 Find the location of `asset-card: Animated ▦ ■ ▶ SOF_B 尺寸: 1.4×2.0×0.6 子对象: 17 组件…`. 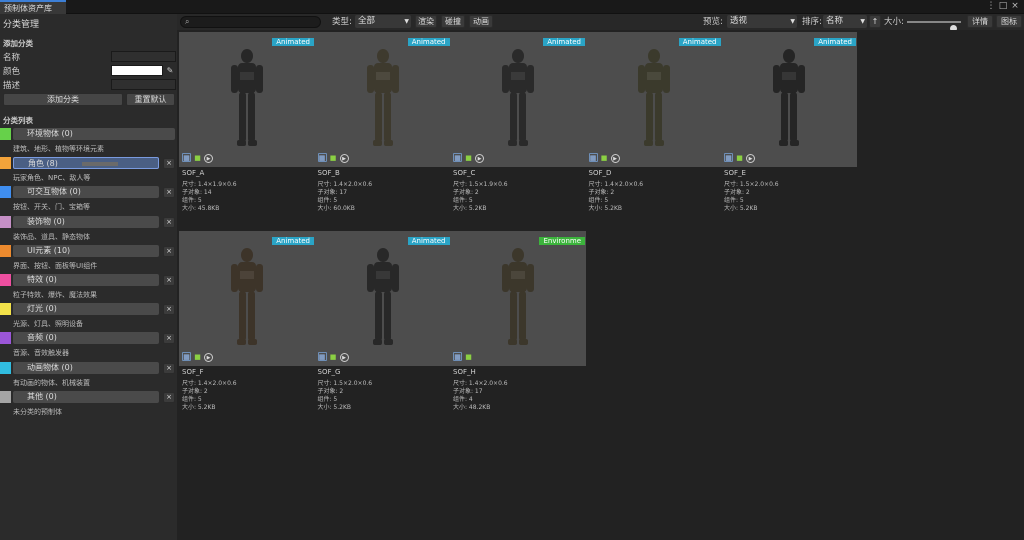

asset-card: Animated ▦ ■ ▶ SOF_B 尺寸: 1.4×2.0×0.6 子对象: 17 组件… is located at coordinates (382, 124).